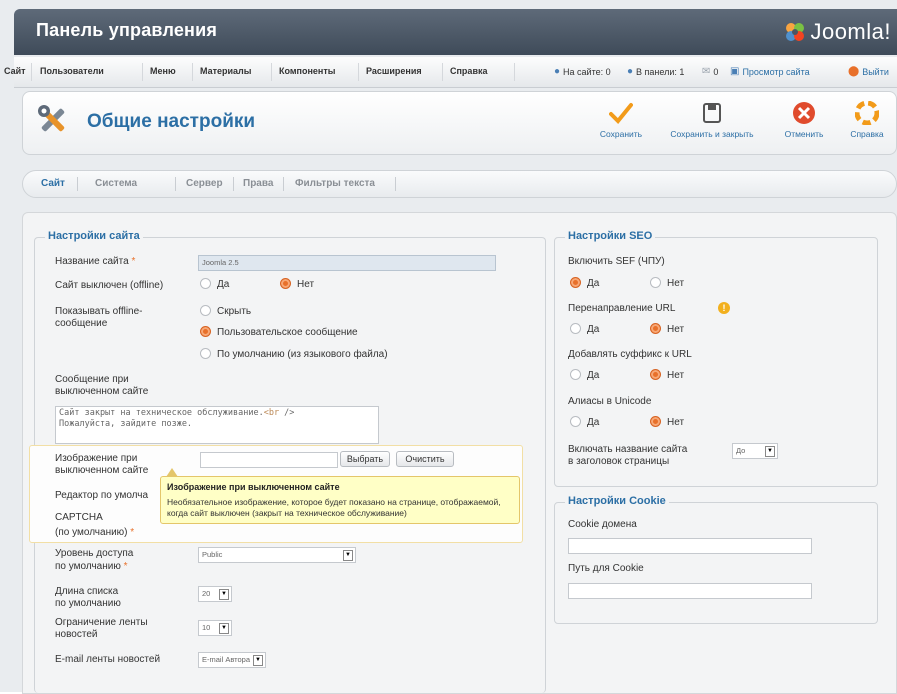 The image size is (897, 694). I want to click on access-label-2: по умолчанию *, so click(91, 567).